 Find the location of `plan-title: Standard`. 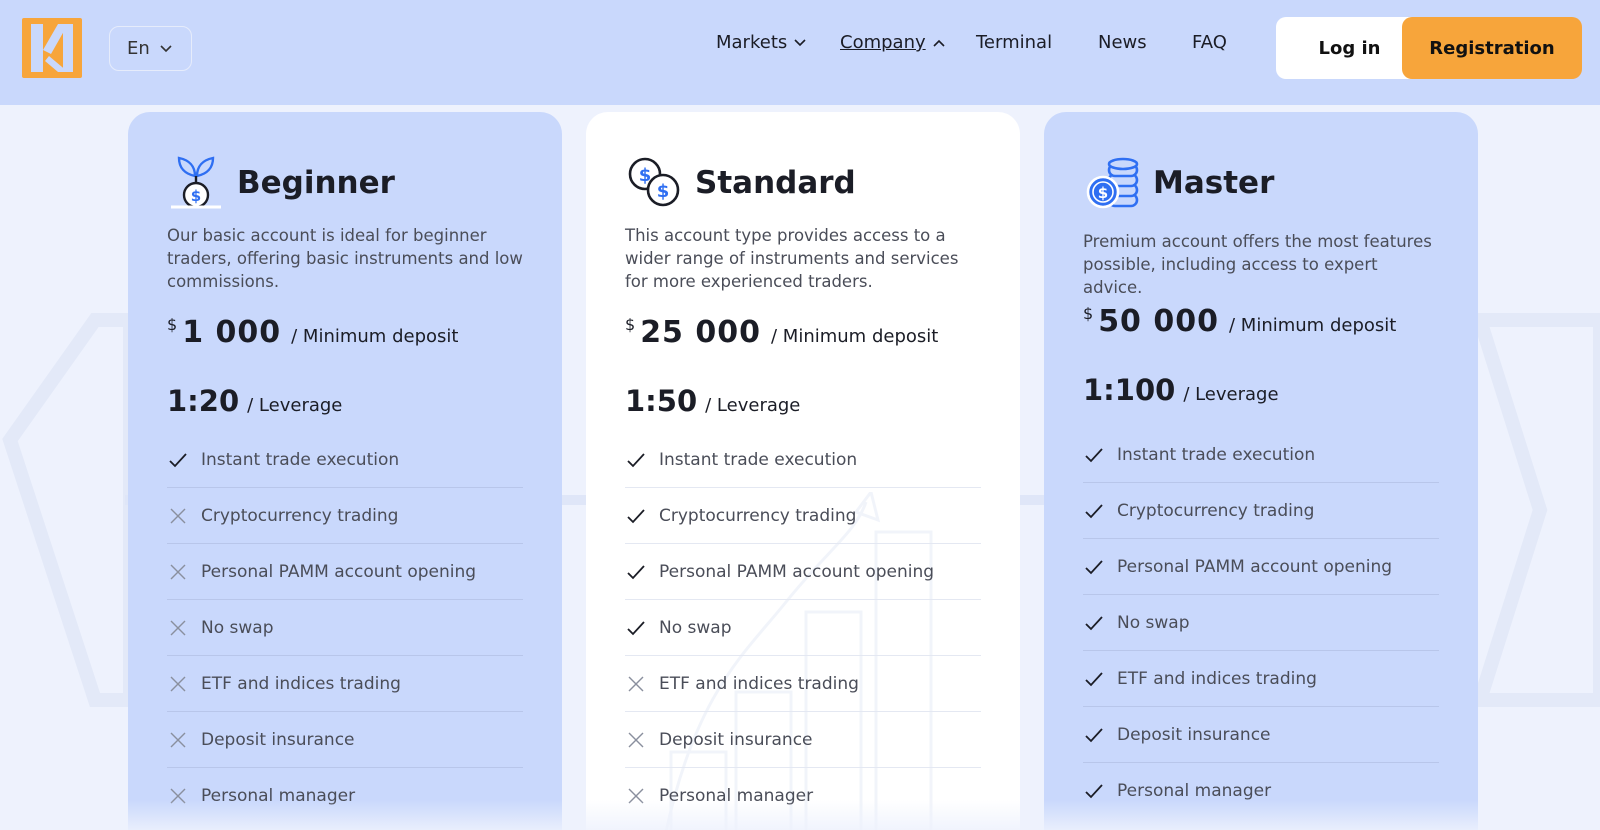

plan-title: Standard is located at coordinates (775, 183).